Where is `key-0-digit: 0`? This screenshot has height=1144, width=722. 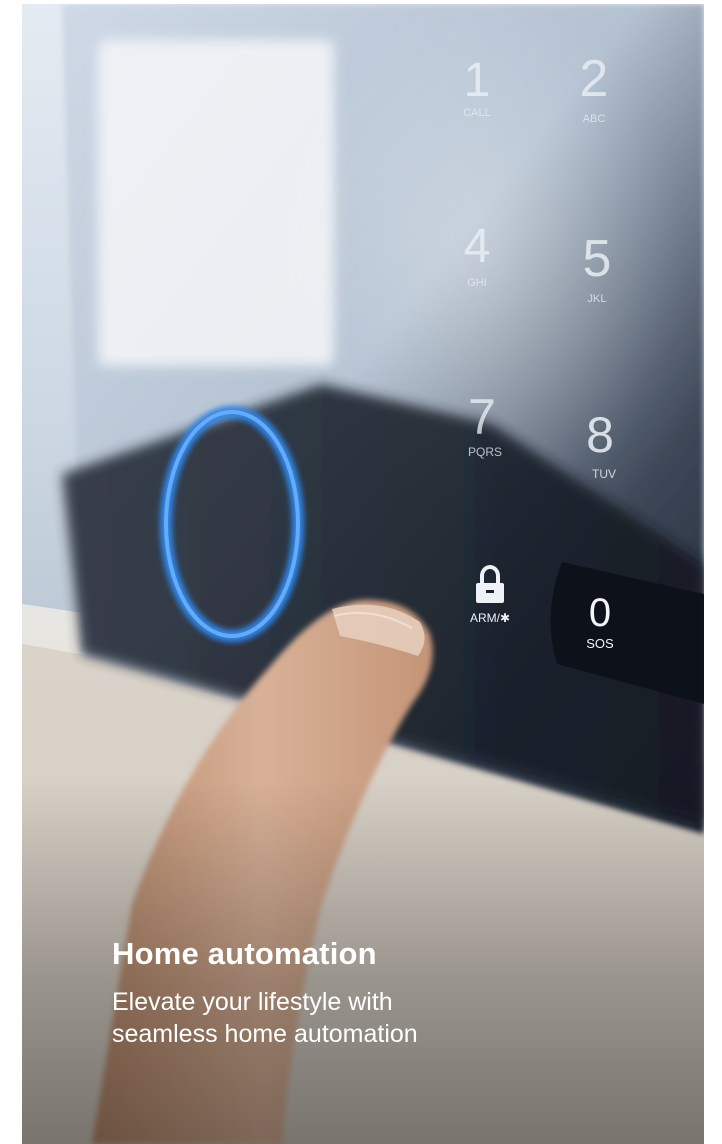
key-0-digit: 0 is located at coordinates (600, 613).